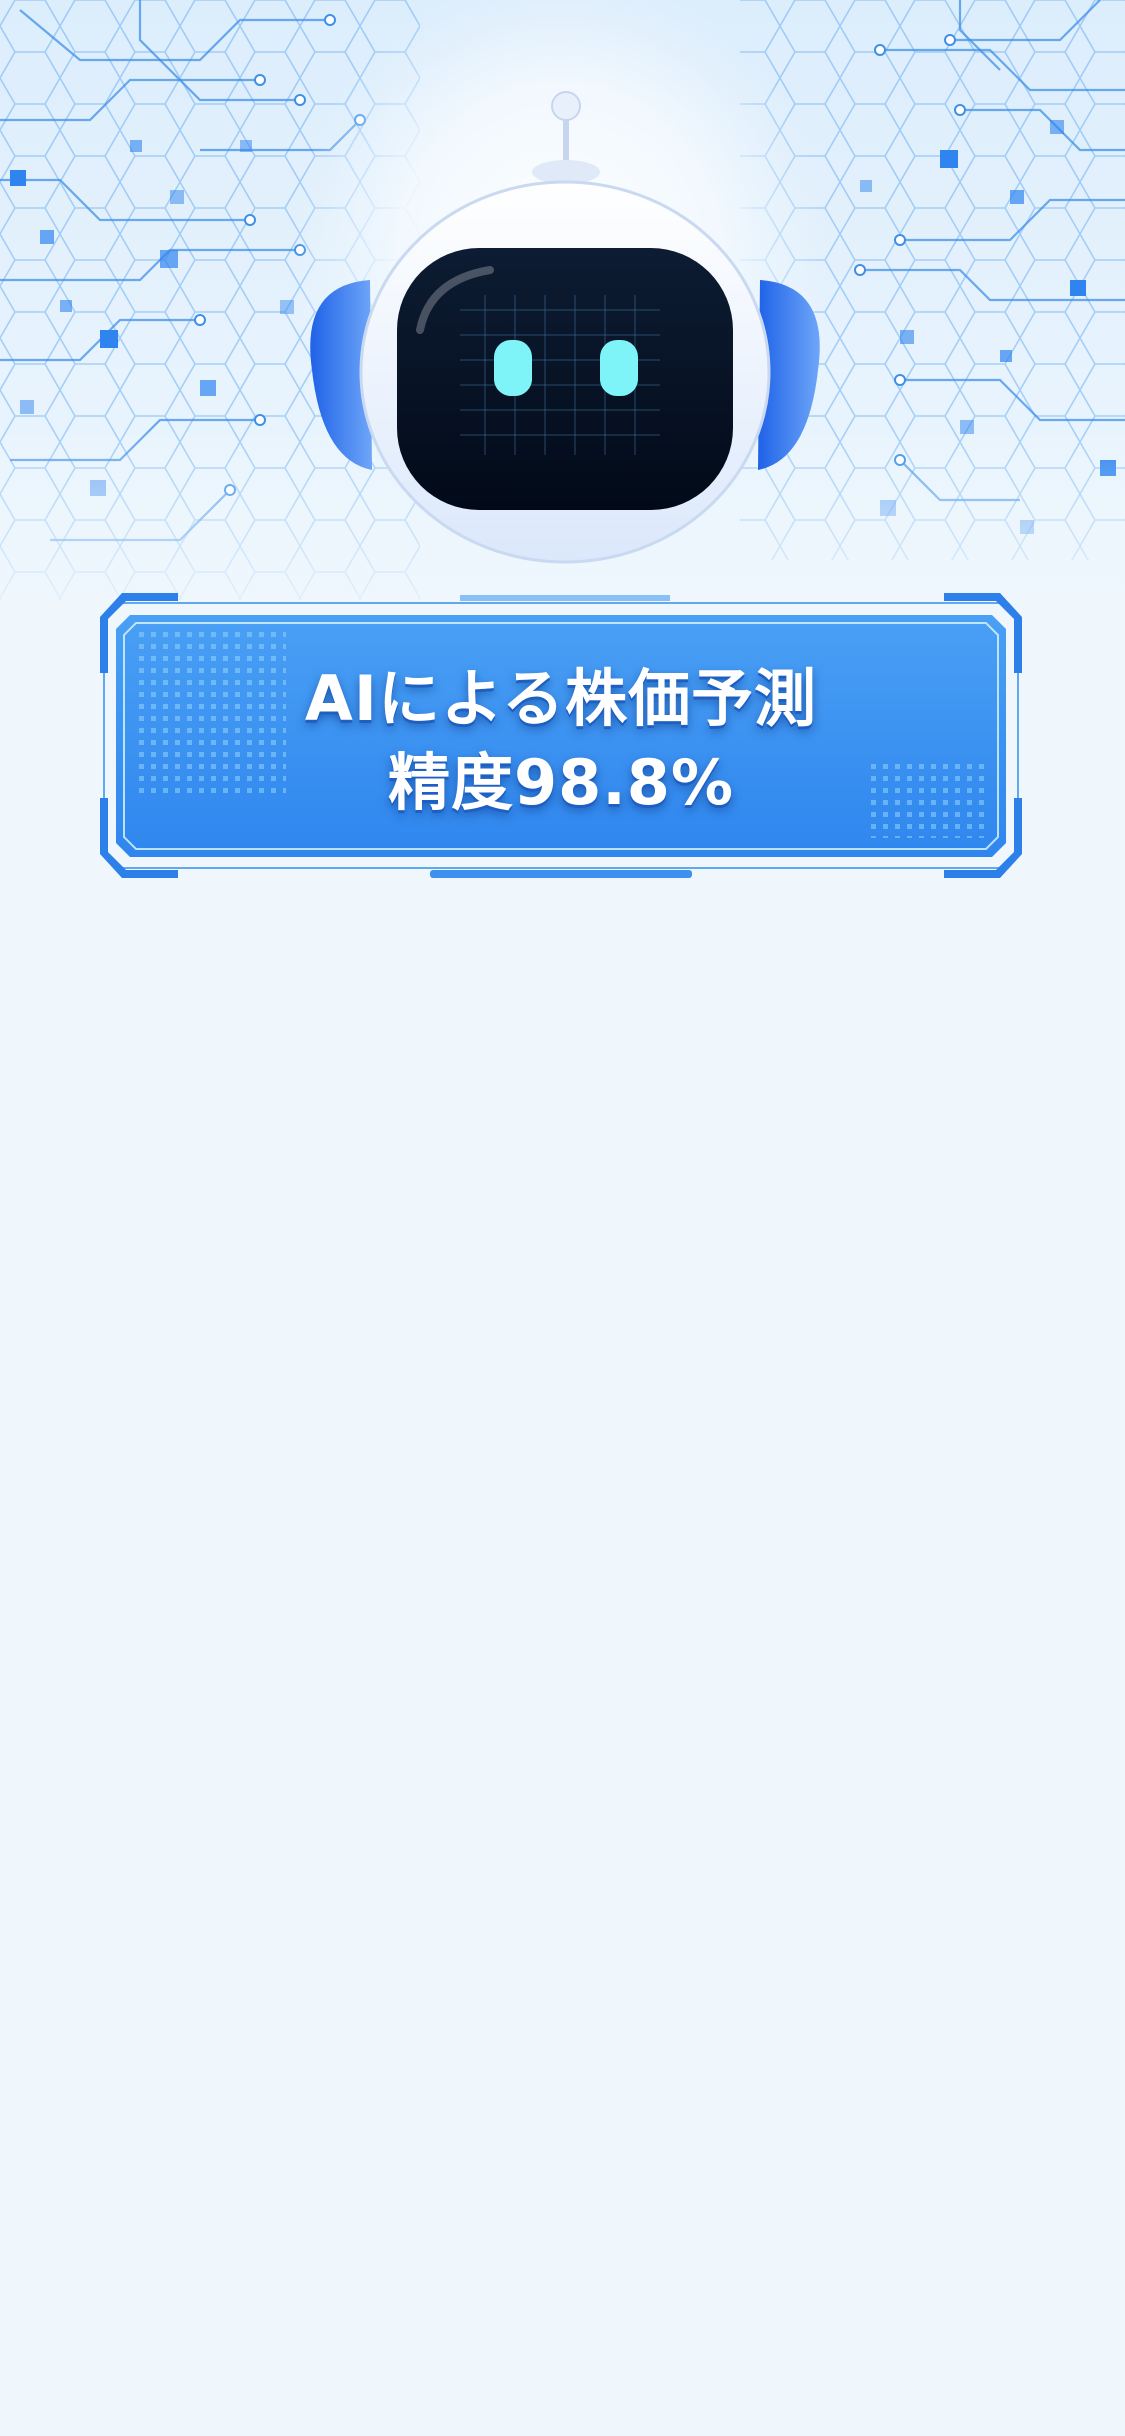 This screenshot has height=2436, width=1125. I want to click on banner-title: AIによる株価予測, so click(561, 698).